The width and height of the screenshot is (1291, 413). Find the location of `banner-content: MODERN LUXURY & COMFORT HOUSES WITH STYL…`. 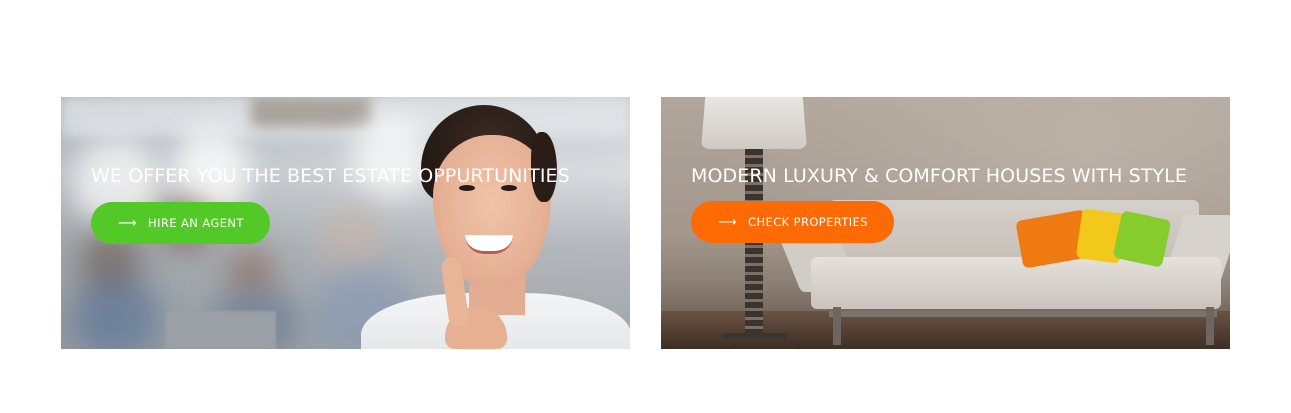

banner-content: MODERN LUXURY & COMFORT HOUSES WITH STYL… is located at coordinates (945, 200).